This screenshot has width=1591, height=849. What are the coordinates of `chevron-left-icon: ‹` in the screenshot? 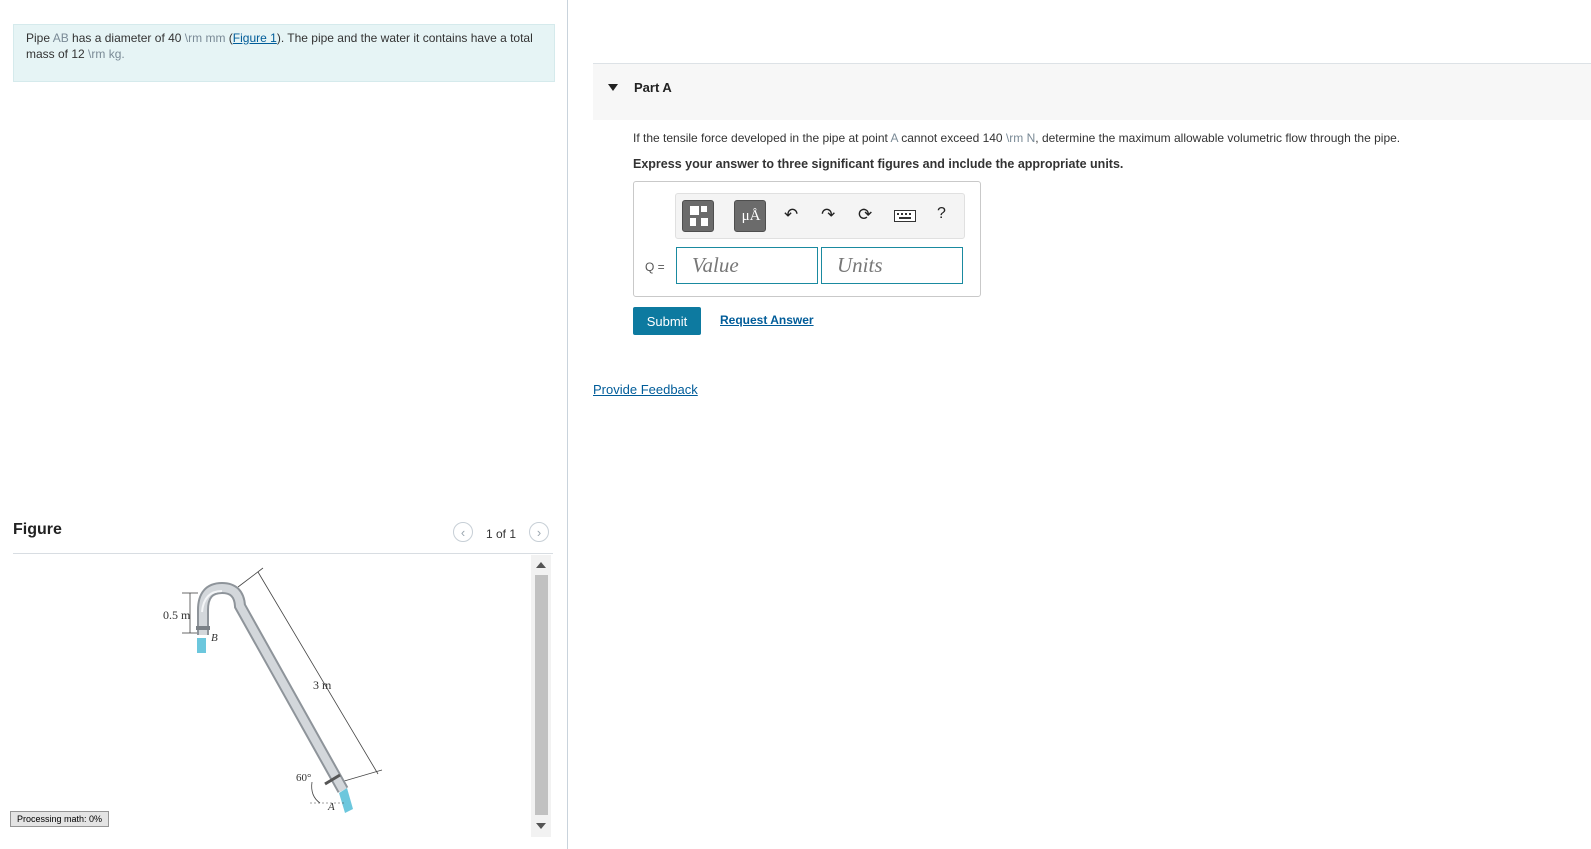 It's located at (463, 532).